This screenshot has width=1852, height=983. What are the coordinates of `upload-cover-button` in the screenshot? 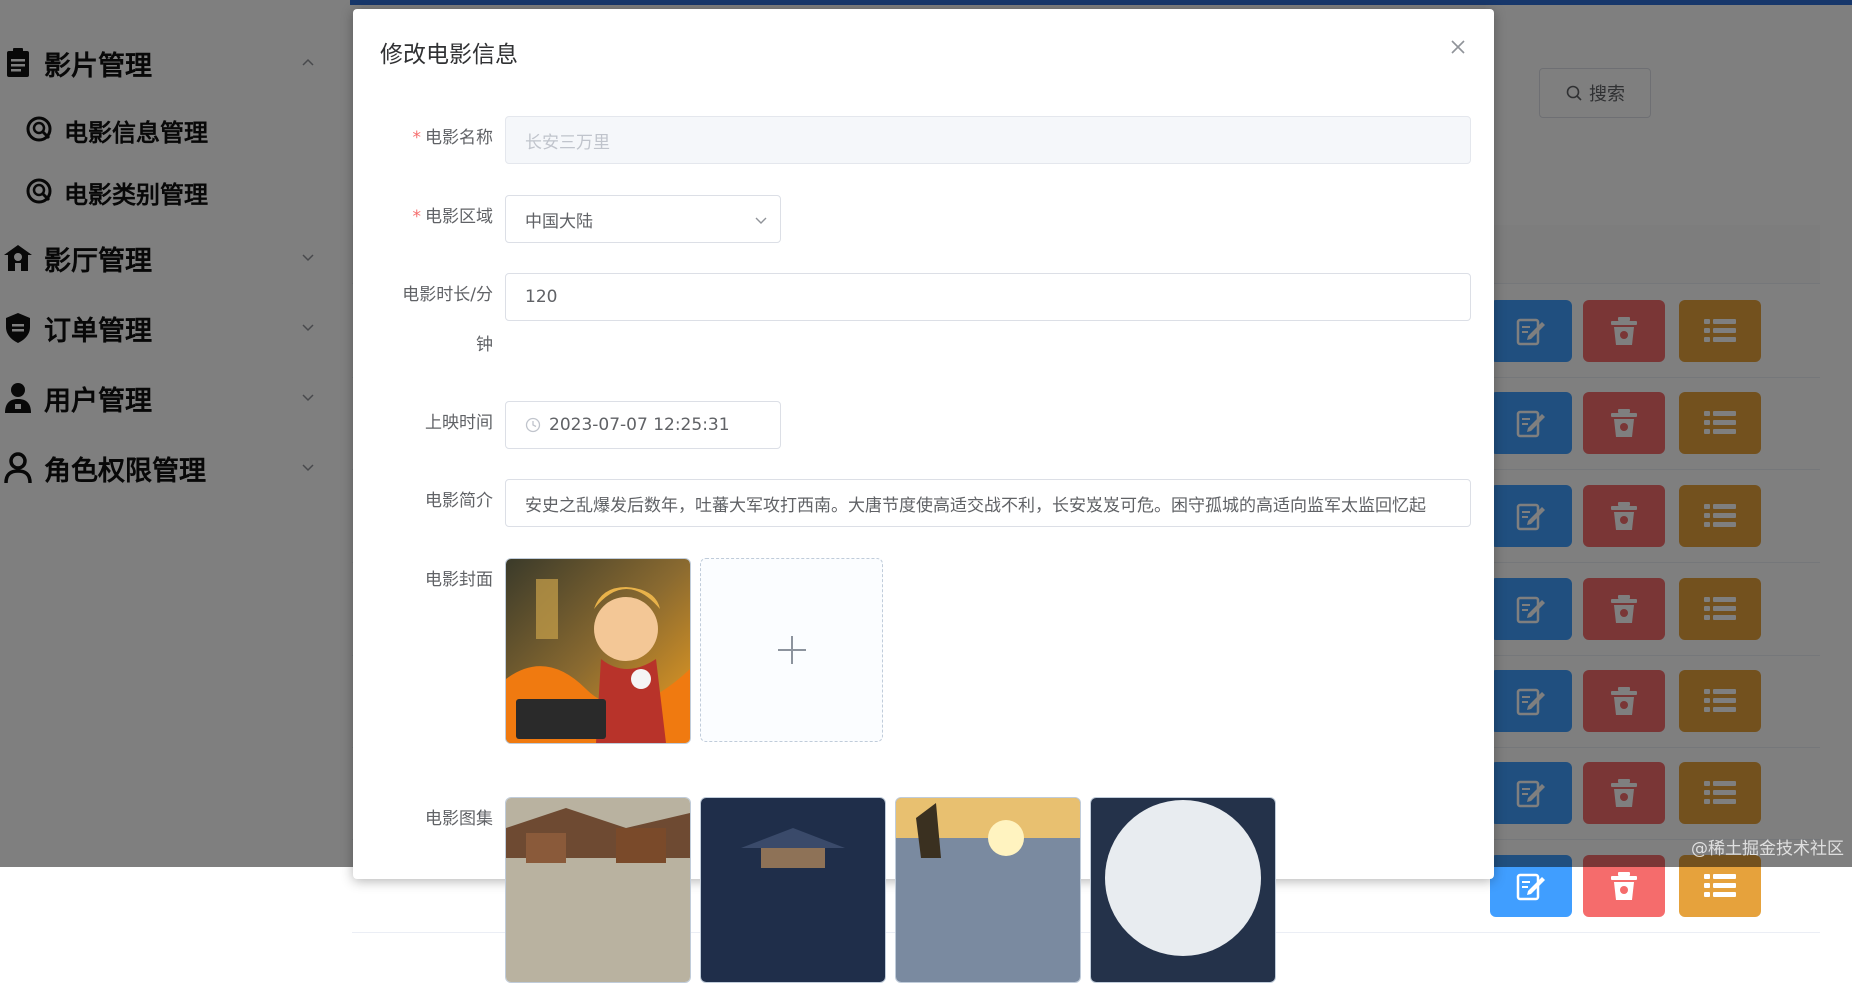 It's located at (791, 650).